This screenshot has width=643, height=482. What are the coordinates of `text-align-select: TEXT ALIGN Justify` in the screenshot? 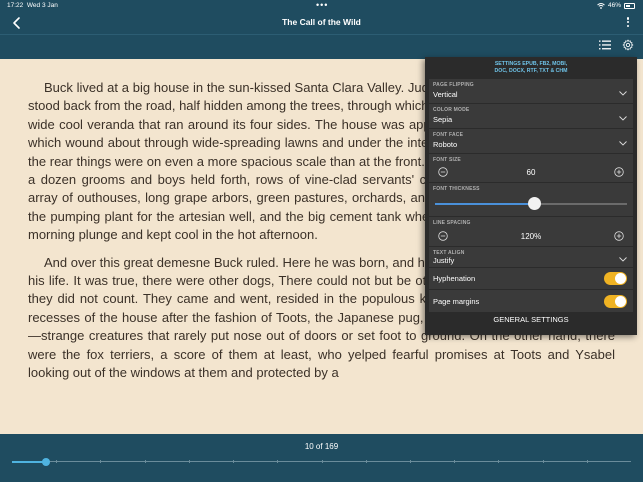 It's located at (531, 257).